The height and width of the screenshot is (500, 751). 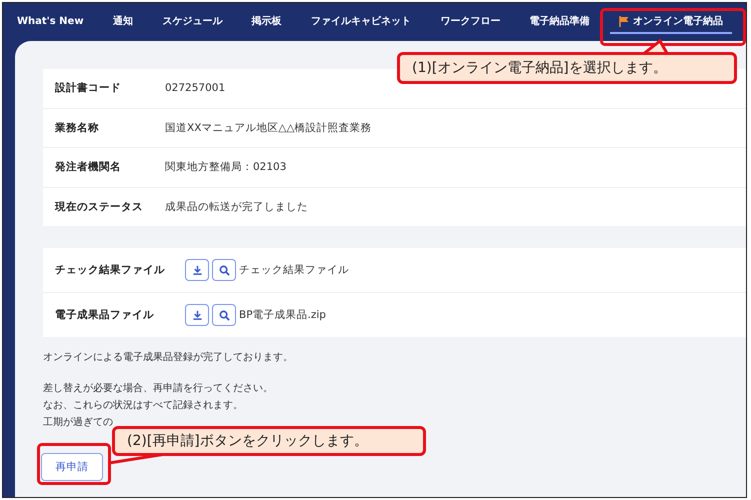 What do you see at coordinates (294, 270) in the screenshot?
I see `file-link: チェック結果ファイル` at bounding box center [294, 270].